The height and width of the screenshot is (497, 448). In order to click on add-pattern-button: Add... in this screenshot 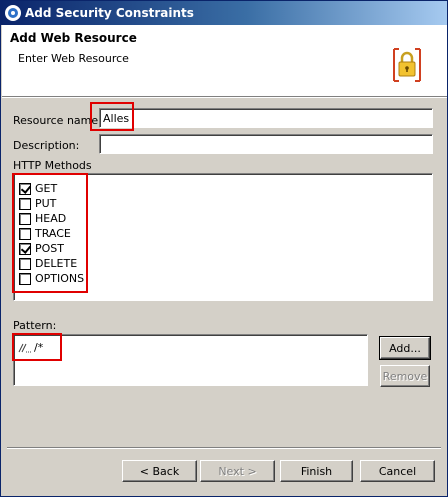, I will do `click(405, 348)`.